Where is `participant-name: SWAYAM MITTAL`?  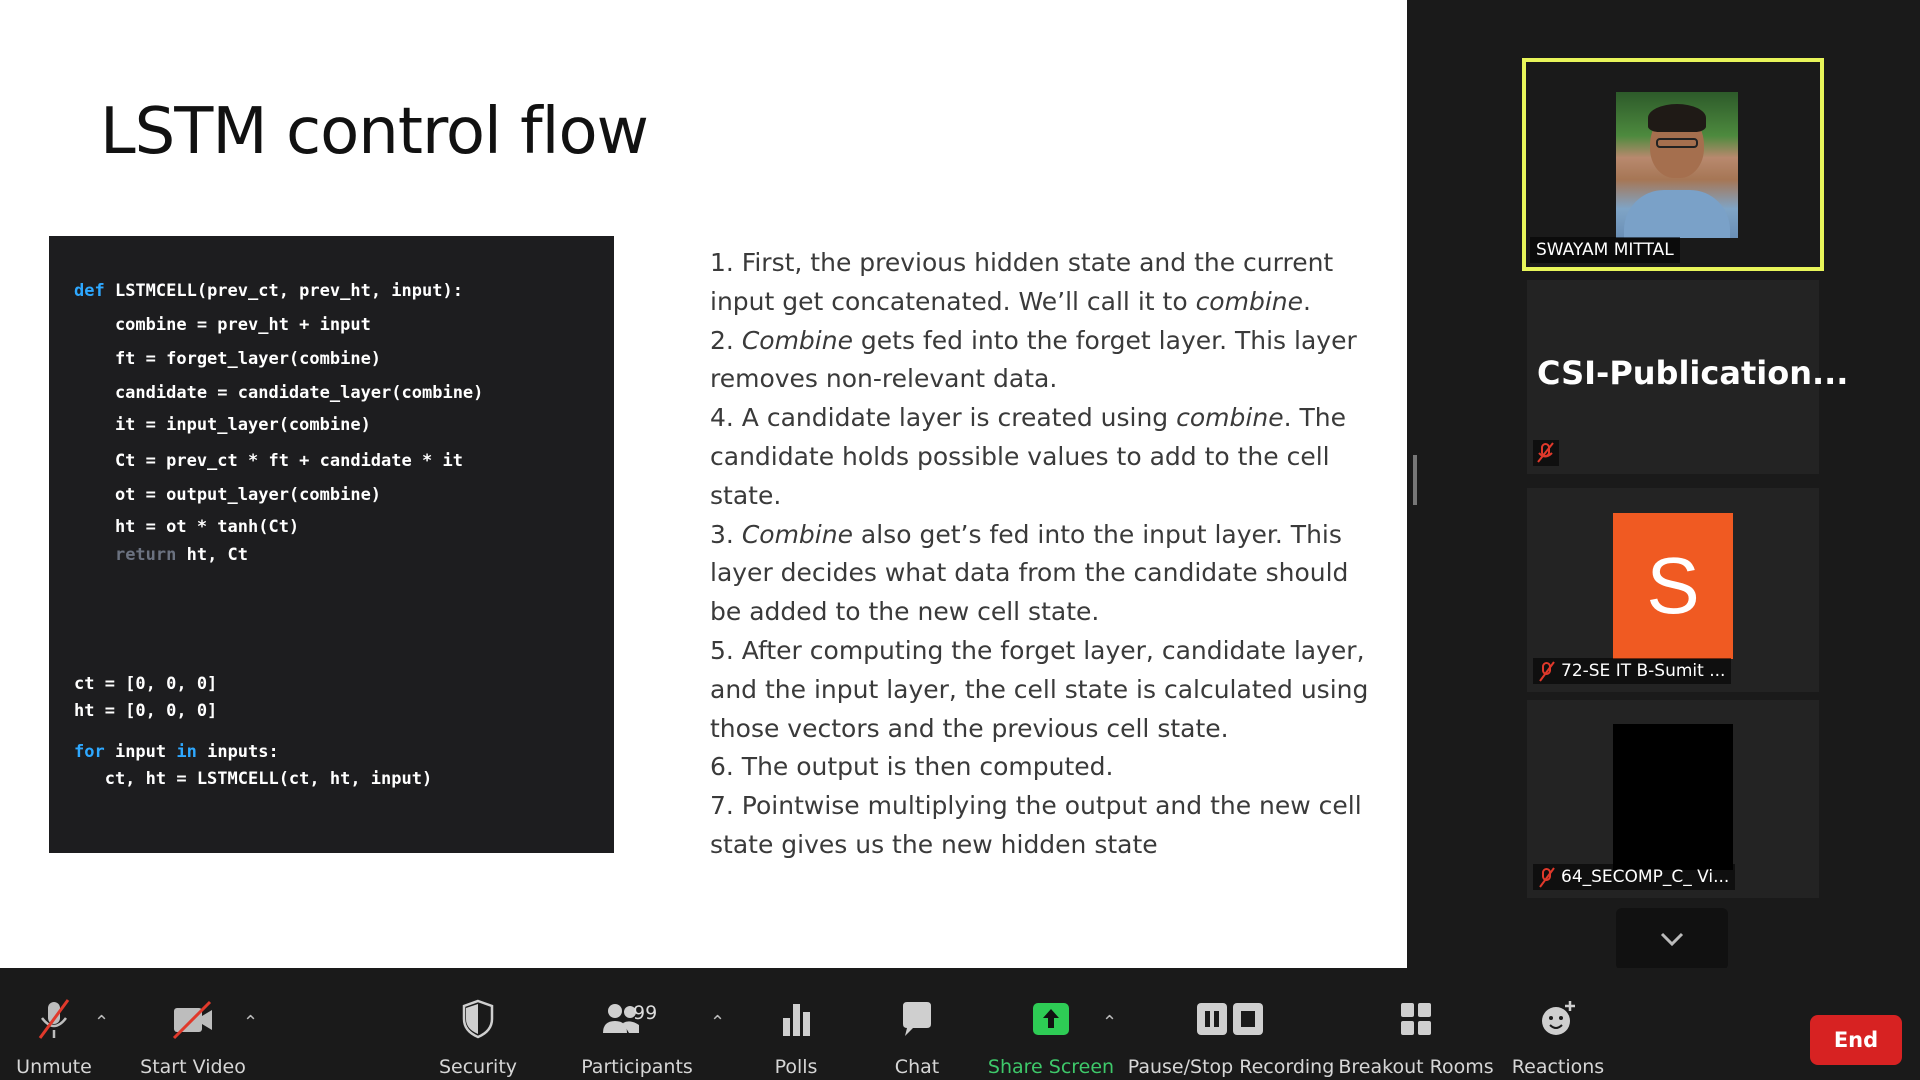 participant-name: SWAYAM MITTAL is located at coordinates (1605, 250).